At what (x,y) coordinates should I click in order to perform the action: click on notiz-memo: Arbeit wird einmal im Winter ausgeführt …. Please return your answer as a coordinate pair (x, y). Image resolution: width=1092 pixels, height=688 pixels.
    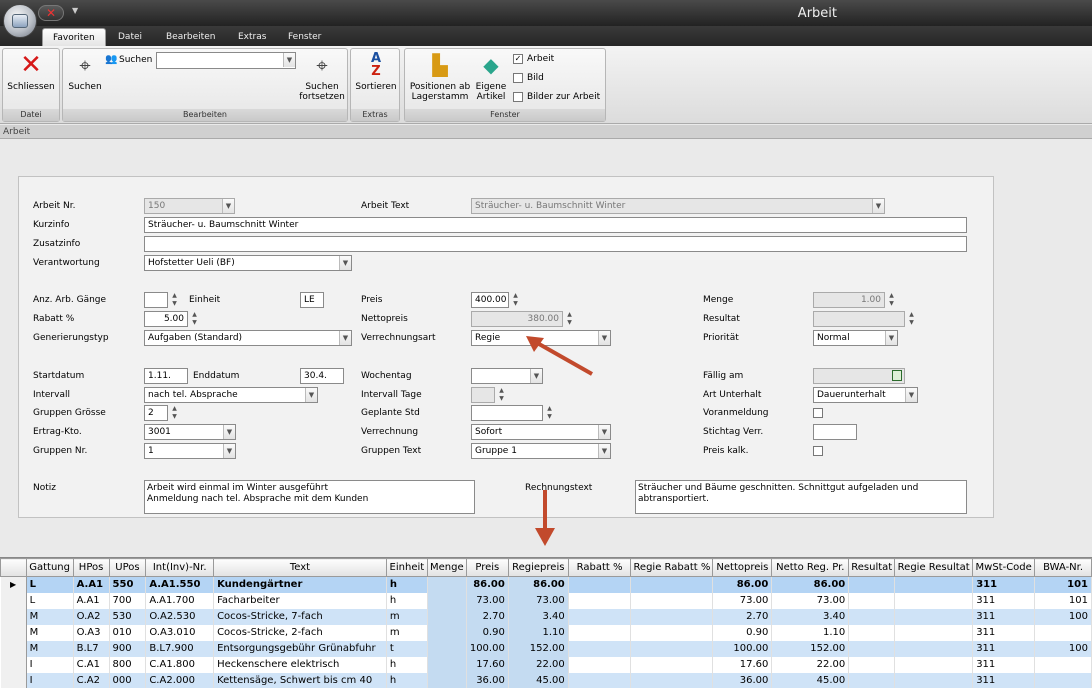
    Looking at the image, I should click on (309, 497).